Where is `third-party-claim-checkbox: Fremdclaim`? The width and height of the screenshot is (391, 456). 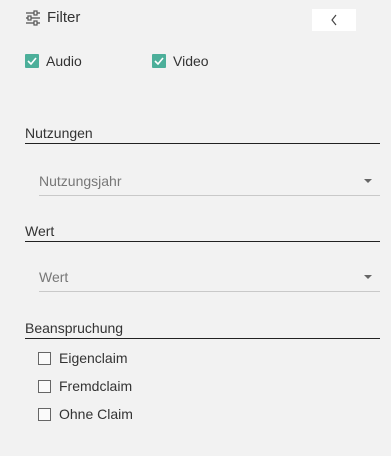
third-party-claim-checkbox: Fremdclaim is located at coordinates (188, 386).